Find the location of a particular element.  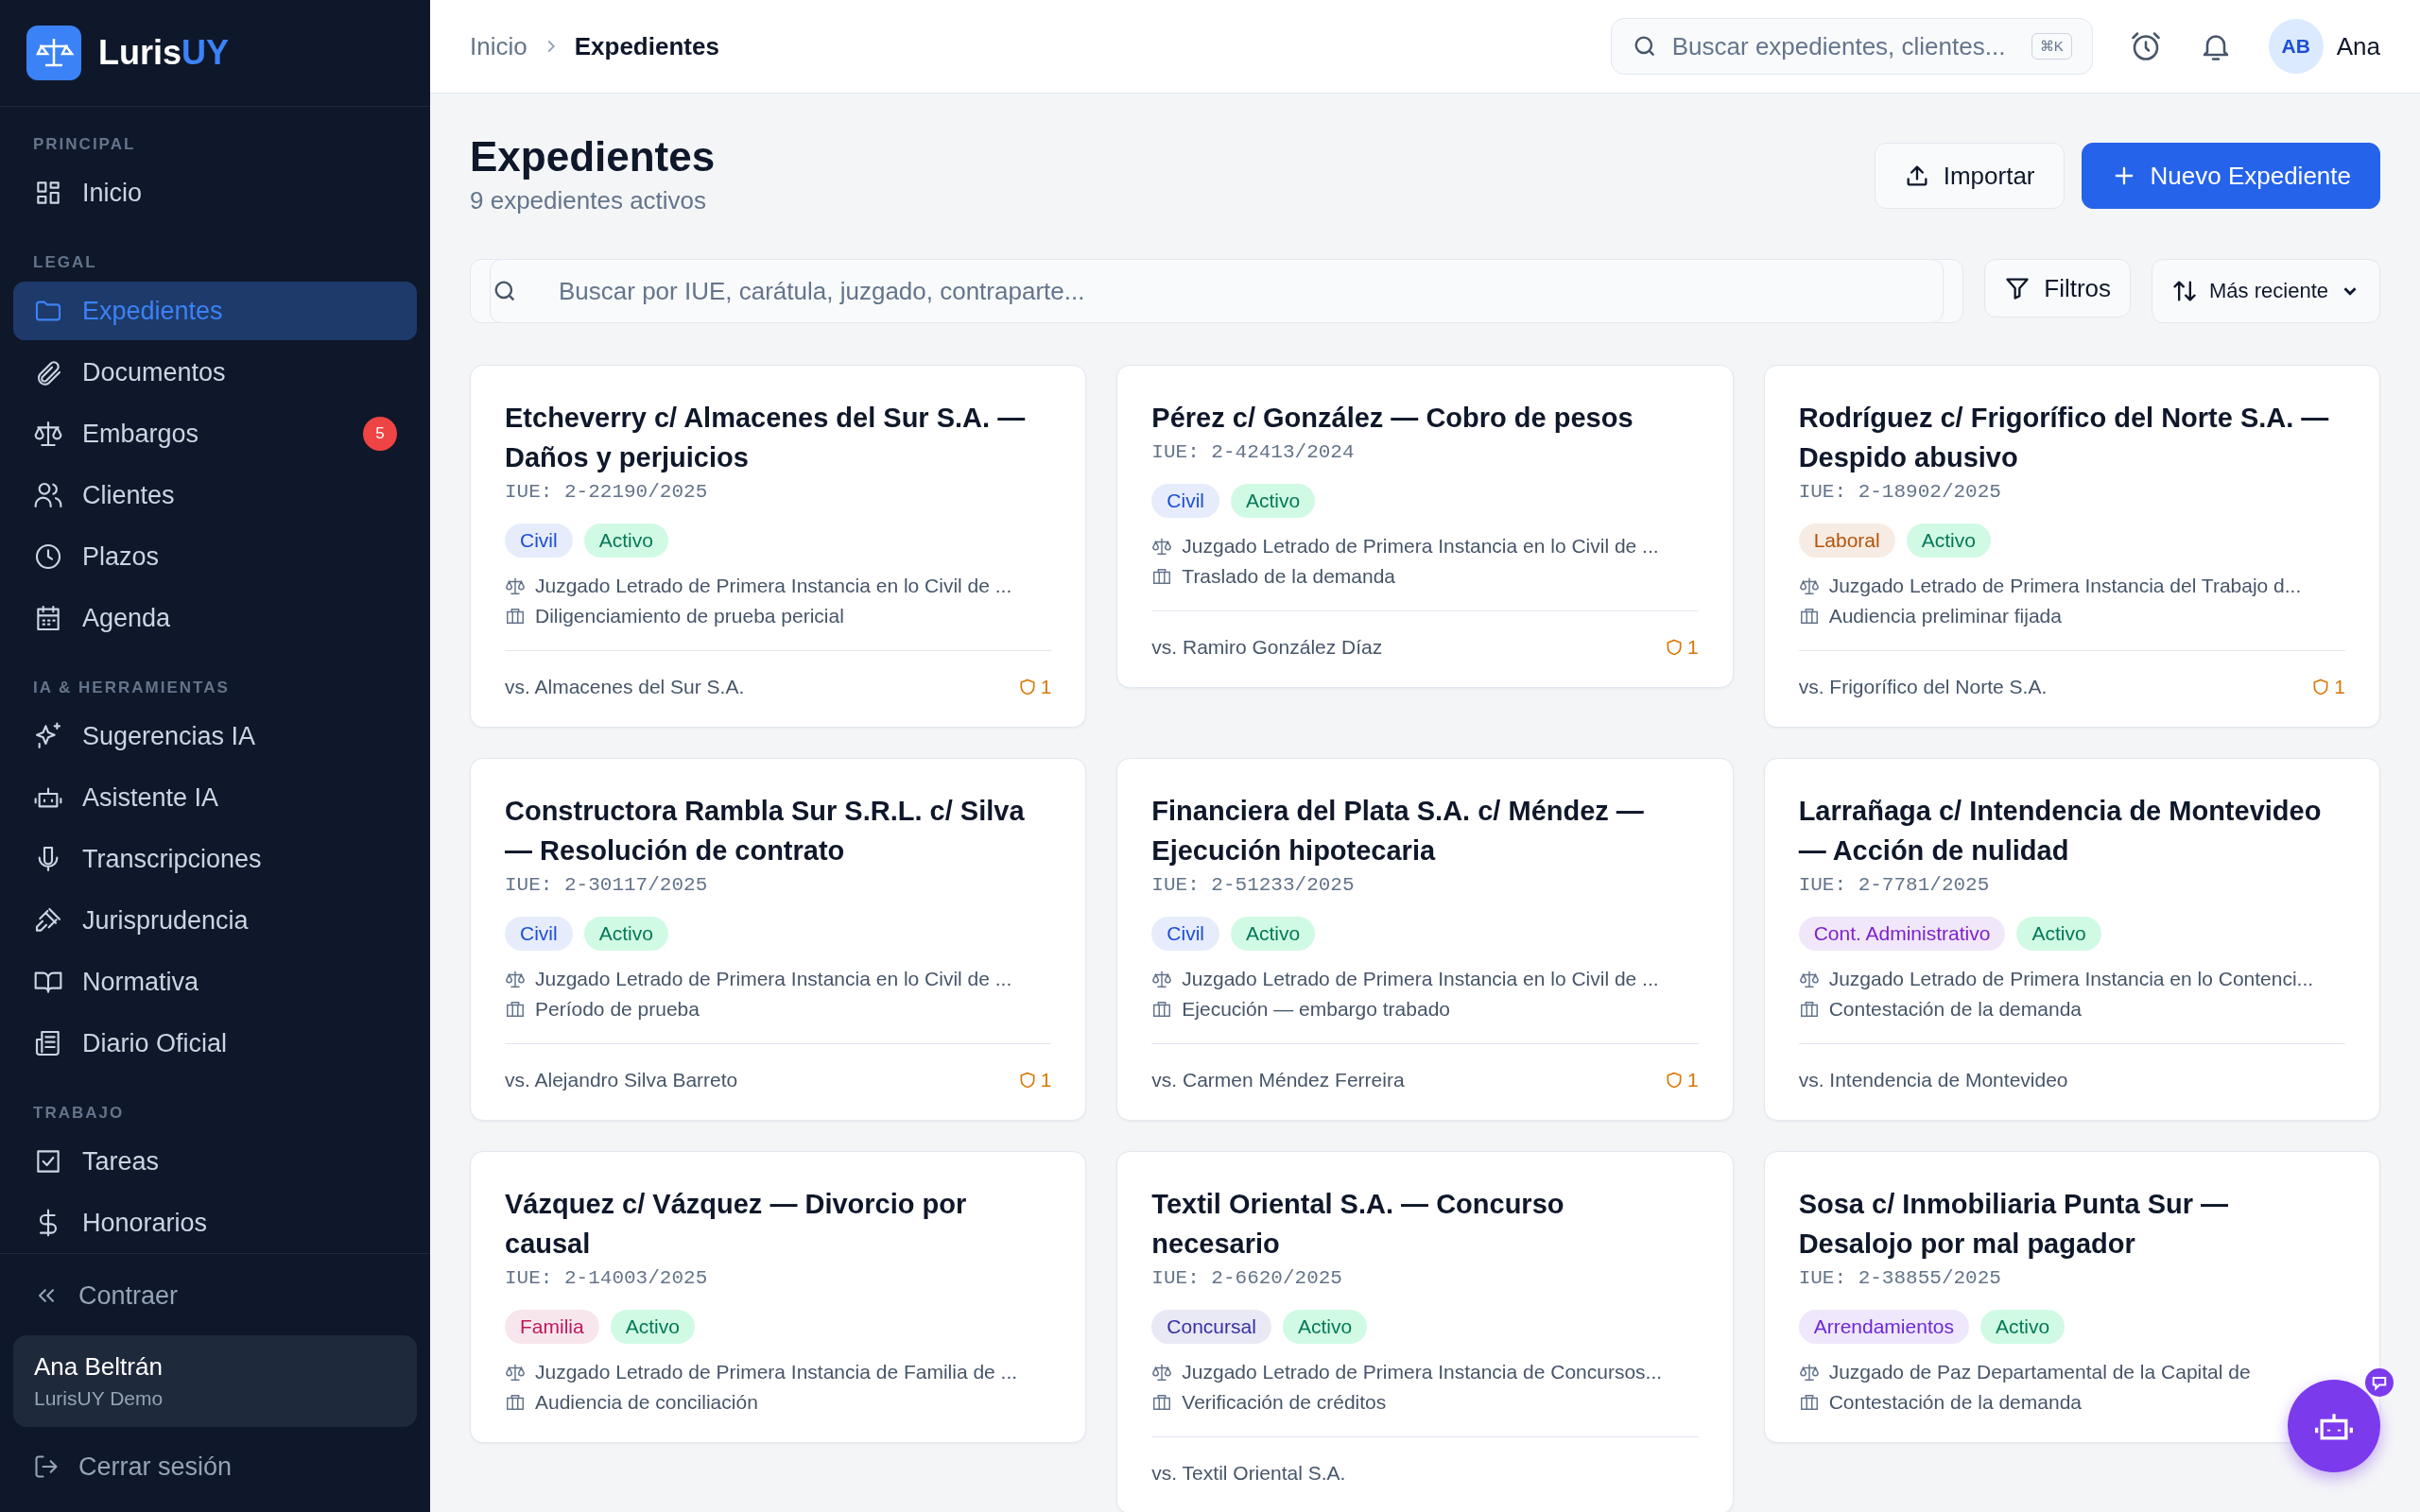

clock-icon is located at coordinates (48, 556).